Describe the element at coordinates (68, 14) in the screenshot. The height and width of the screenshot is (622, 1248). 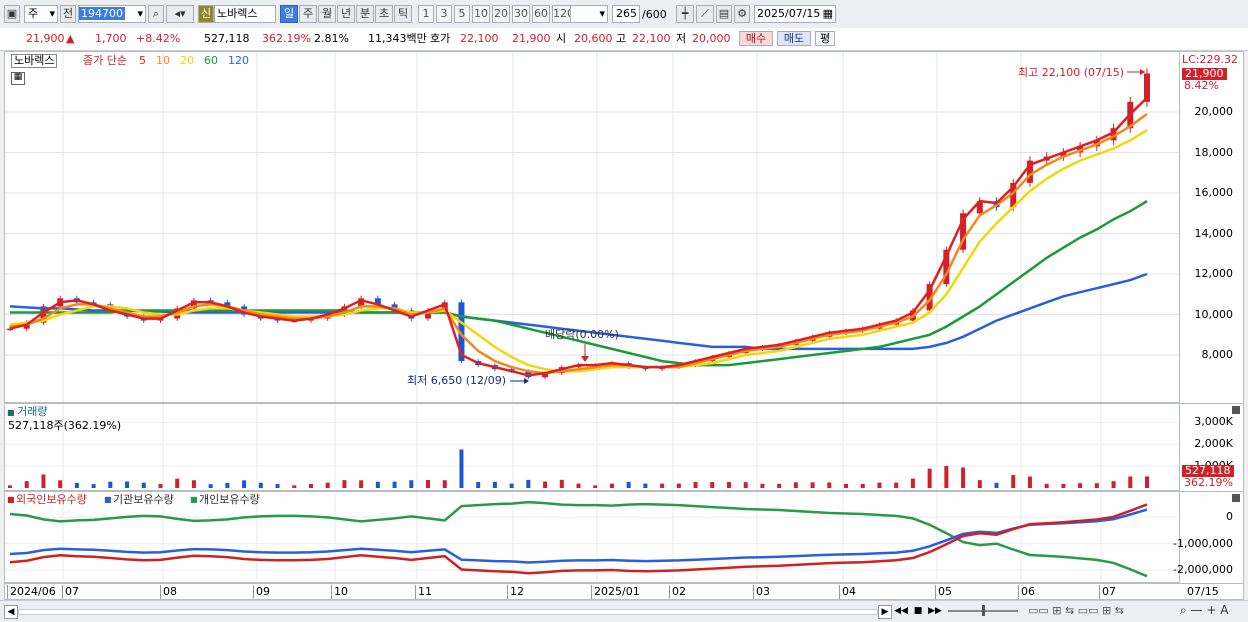
I see `prev-button: 전` at that location.